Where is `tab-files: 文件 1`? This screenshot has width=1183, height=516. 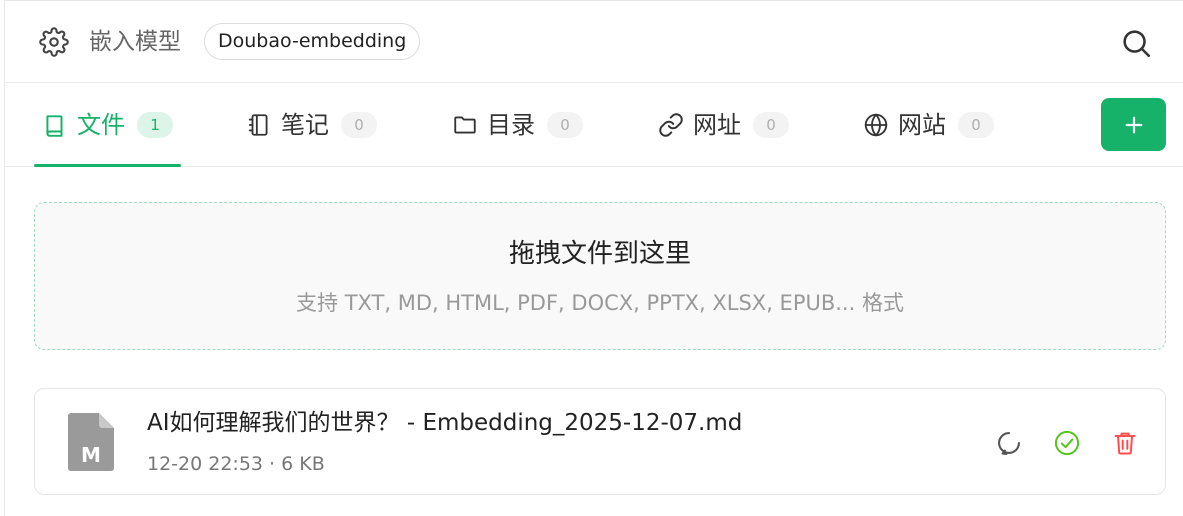
tab-files: 文件 1 is located at coordinates (107, 125).